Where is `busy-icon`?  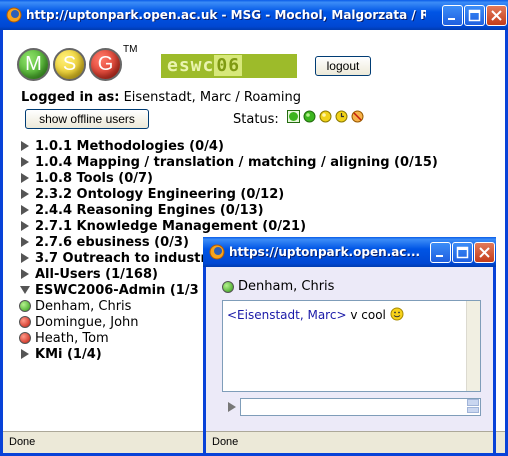 busy-icon is located at coordinates (341, 116).